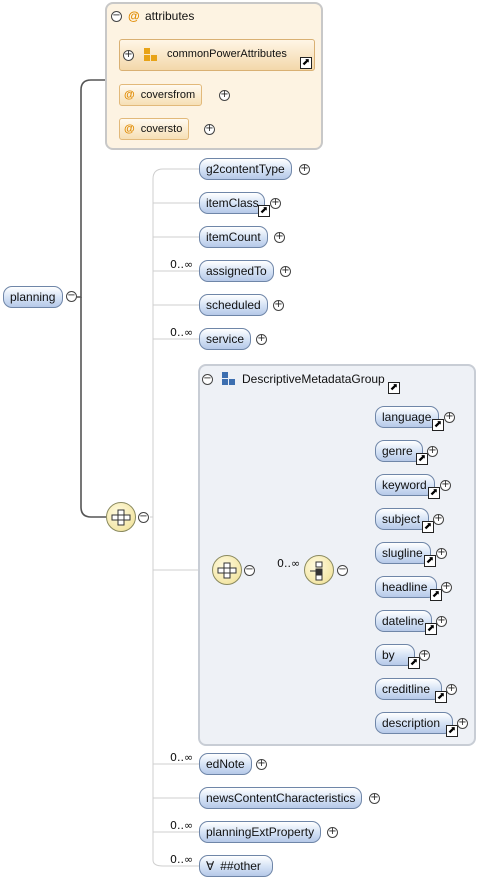 The width and height of the screenshot is (493, 882). I want to click on element-label: subject, so click(401, 519).